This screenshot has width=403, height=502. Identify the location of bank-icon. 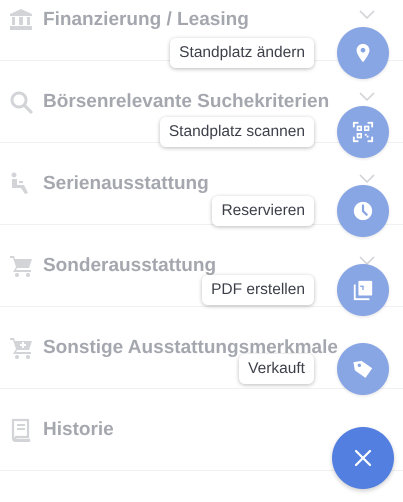
(21, 20).